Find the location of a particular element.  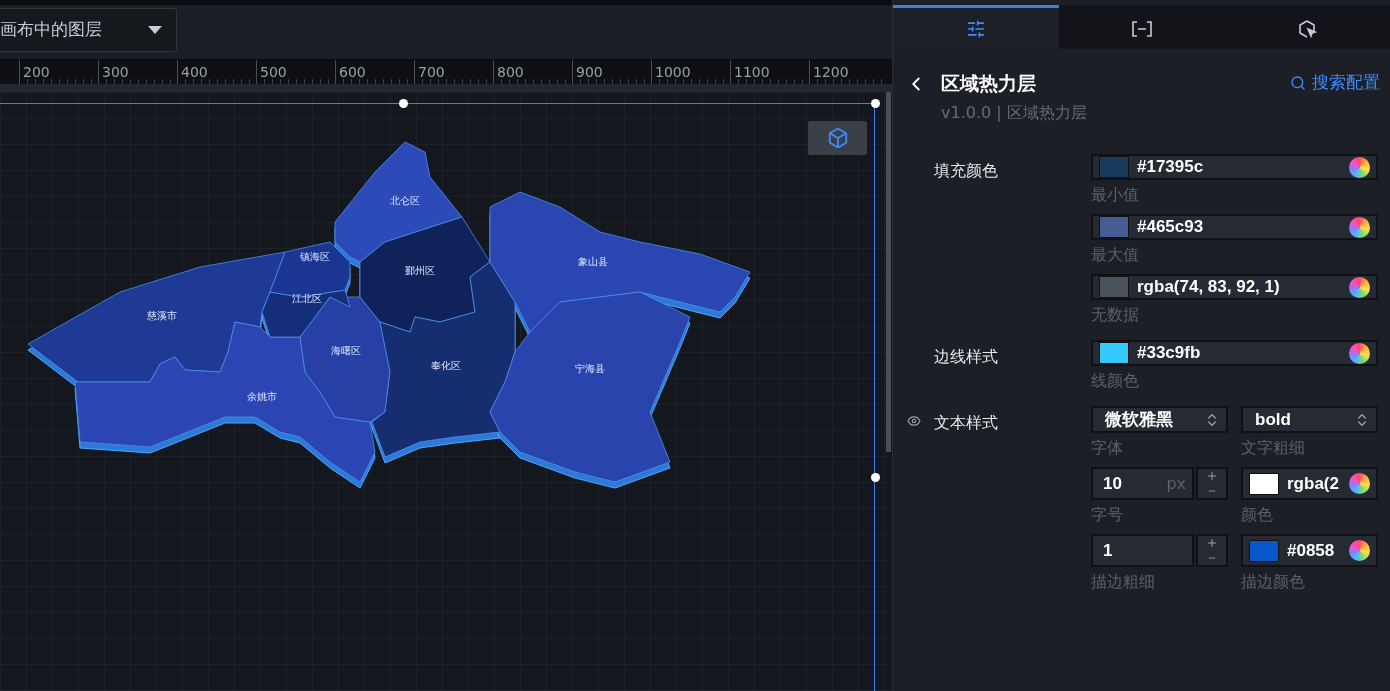

field-caption: 最大值 is located at coordinates (1115, 255).